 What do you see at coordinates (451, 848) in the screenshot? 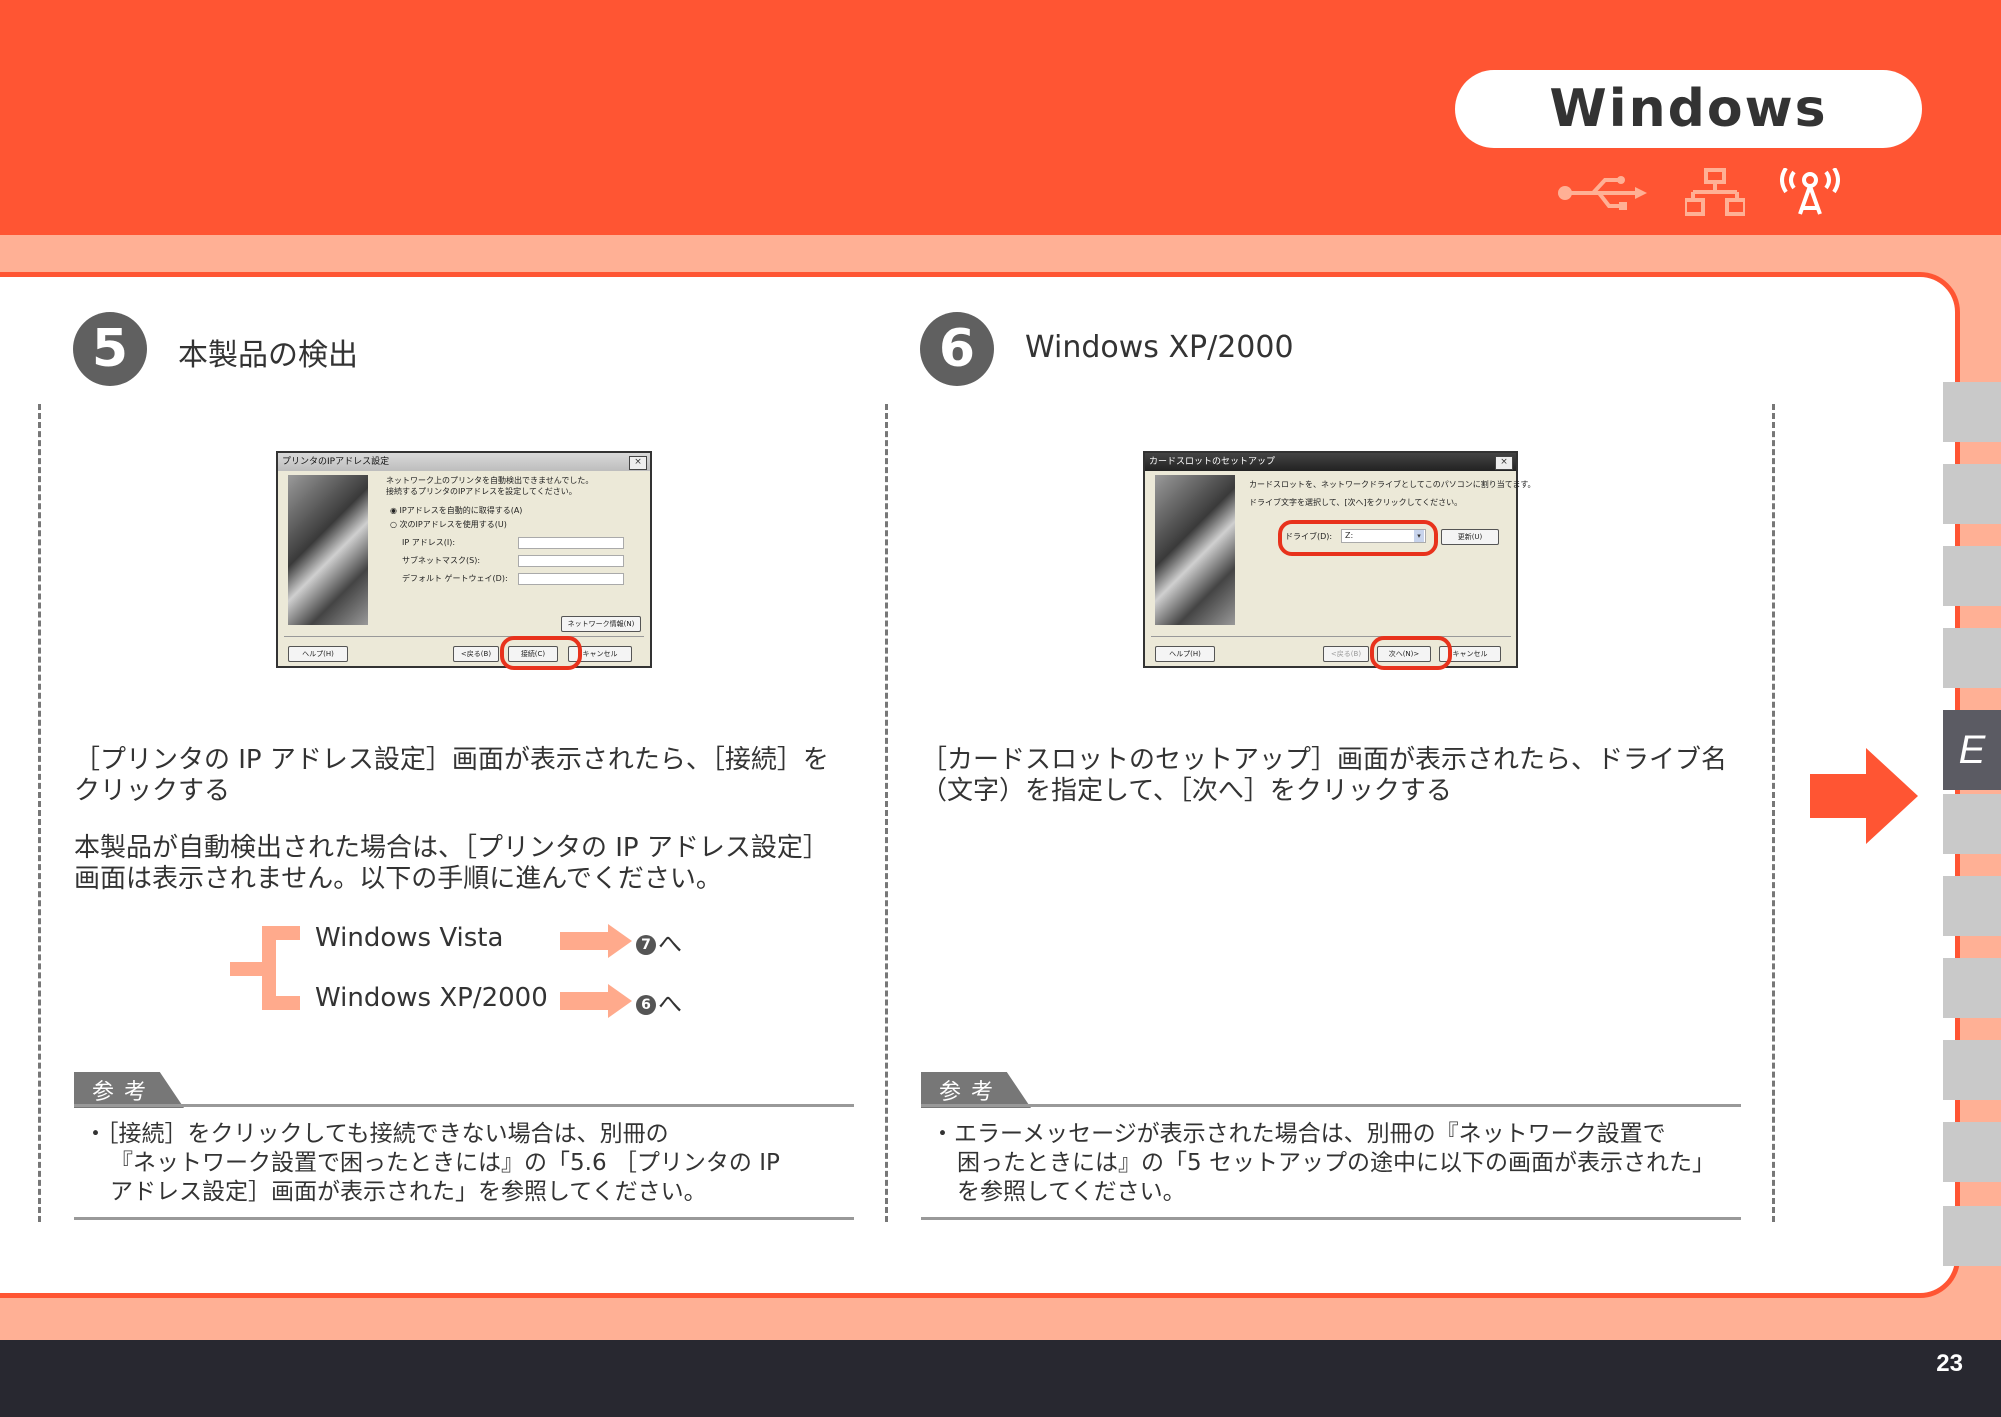
I see `note-line: 本製品が自動検出された場合は、［プリンタの IP アドレス設定］` at bounding box center [451, 848].